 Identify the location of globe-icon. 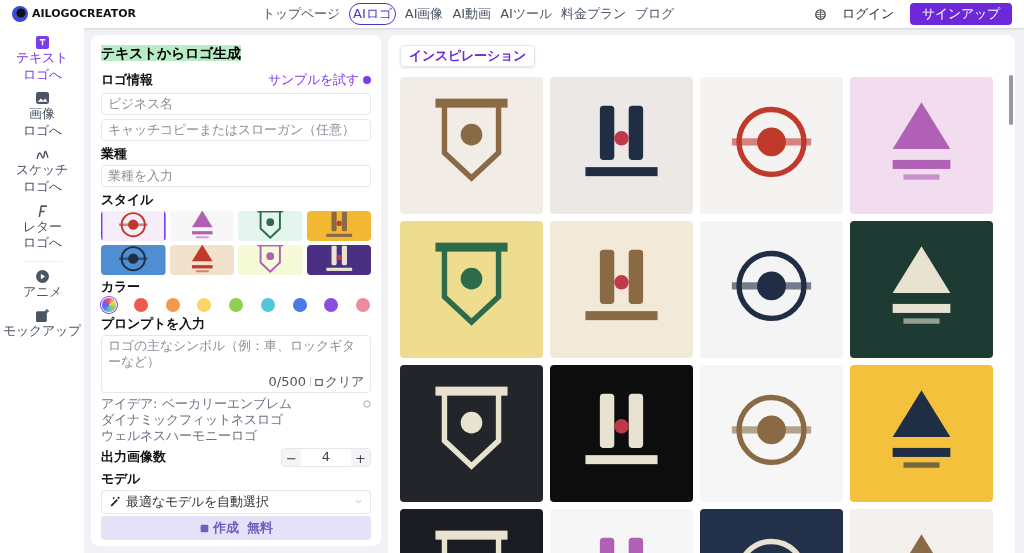
(820, 14).